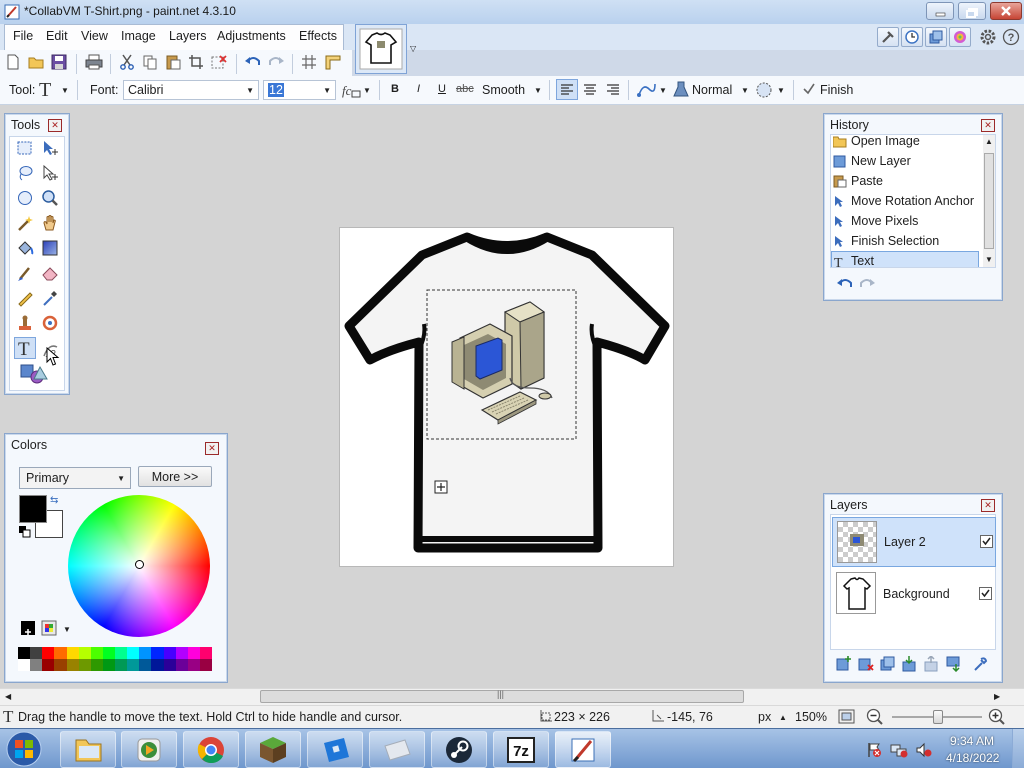 Image resolution: width=1024 pixels, height=768 pixels. Describe the element at coordinates (538, 90) in the screenshot. I see `antialiasing-dropdown-icon: ▼` at that location.